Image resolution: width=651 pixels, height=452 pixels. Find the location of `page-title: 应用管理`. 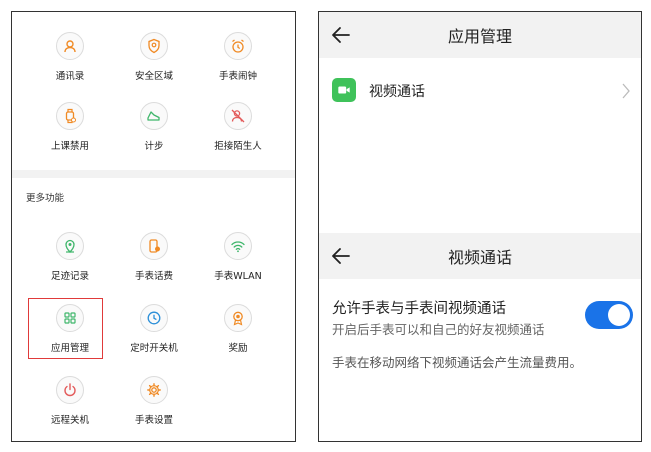

page-title: 应用管理 is located at coordinates (479, 36).